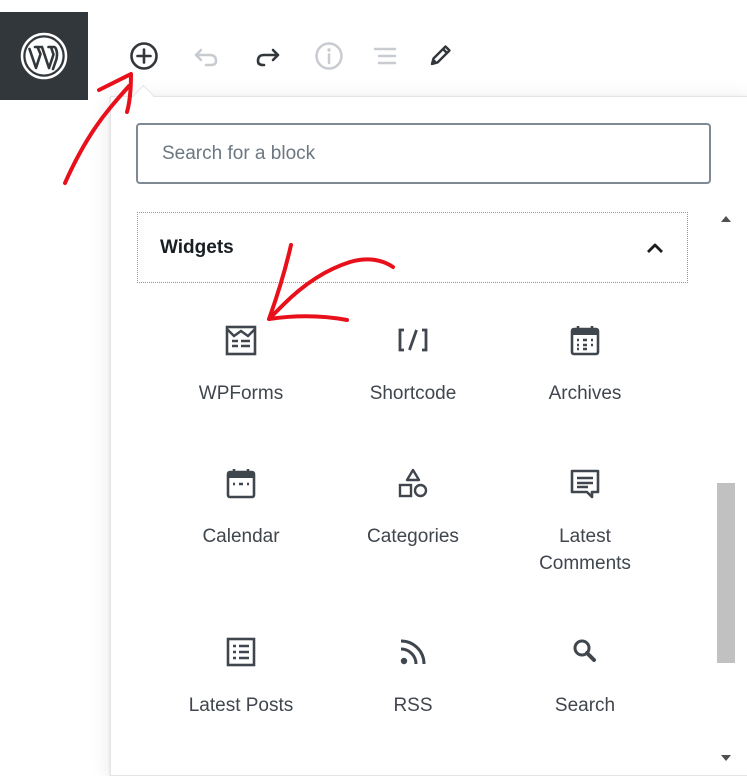 Image resolution: width=747 pixels, height=776 pixels. Describe the element at coordinates (585, 483) in the screenshot. I see `comment-icon` at that location.